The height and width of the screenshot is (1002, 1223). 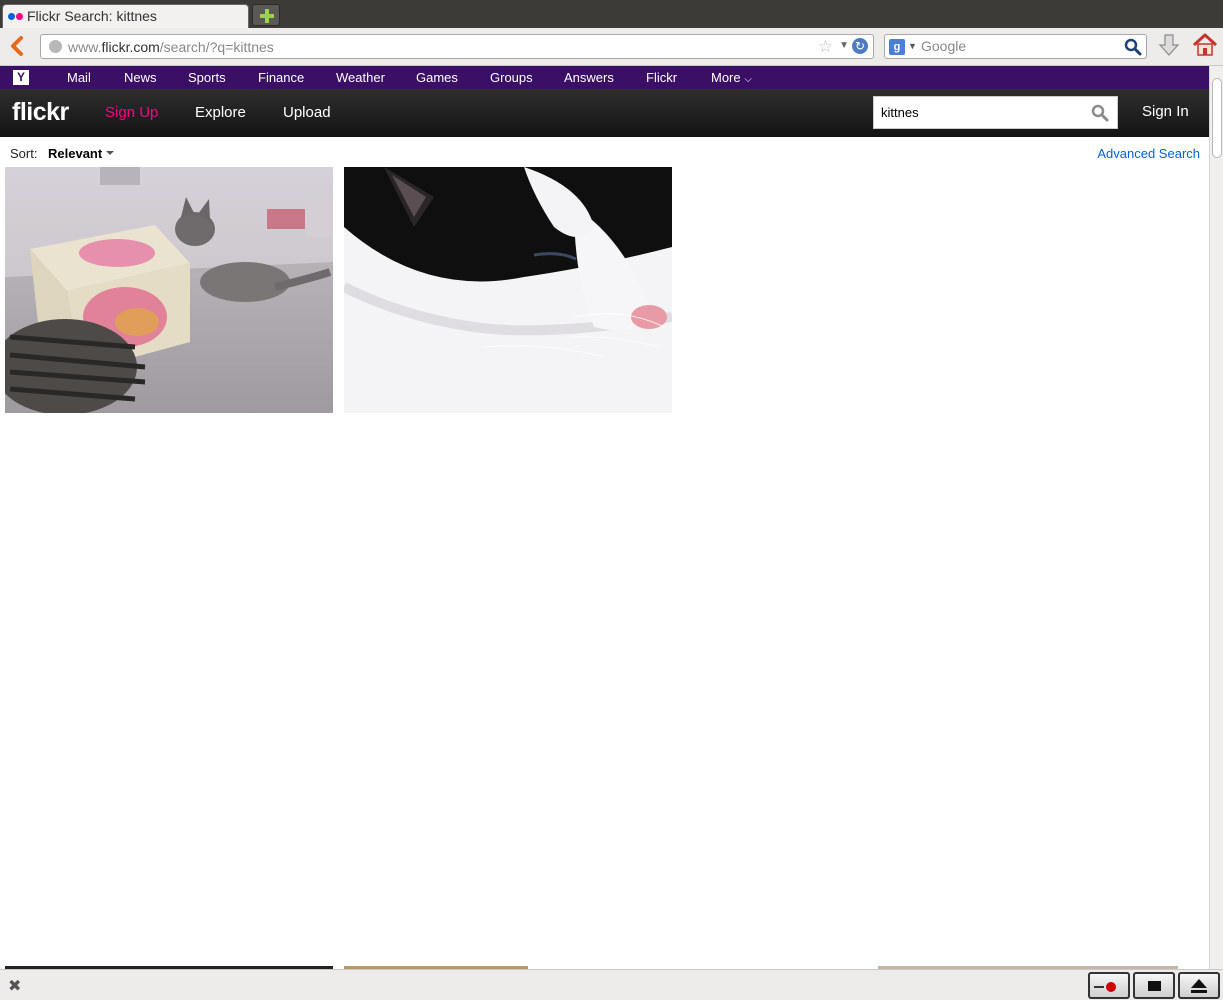 What do you see at coordinates (589, 77) in the screenshot?
I see `yahoo-nav-answers: Answers` at bounding box center [589, 77].